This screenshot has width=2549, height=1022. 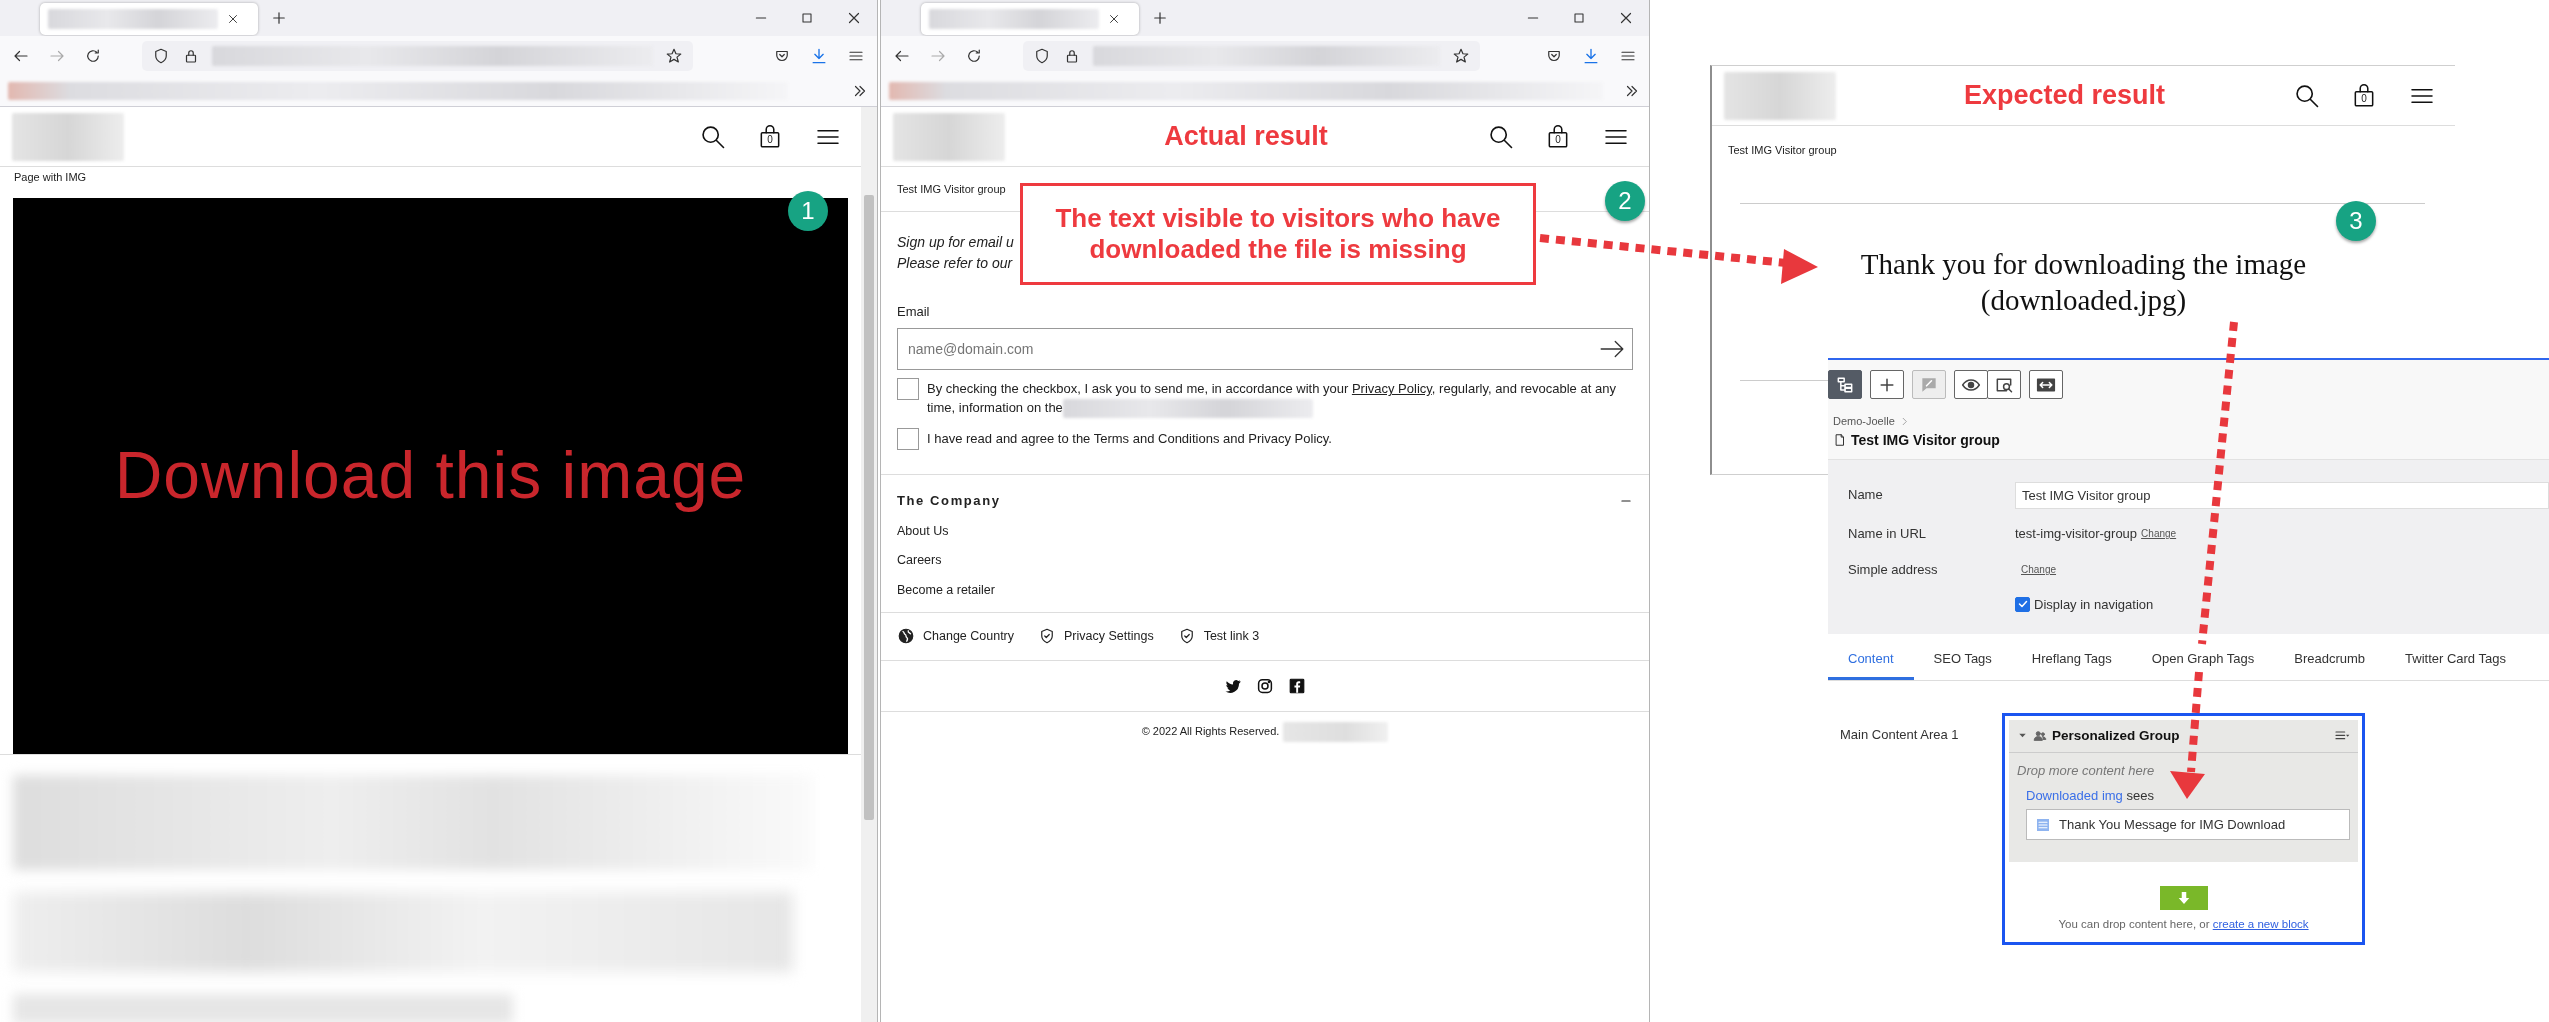 I want to click on eye-button, so click(x=1971, y=384).